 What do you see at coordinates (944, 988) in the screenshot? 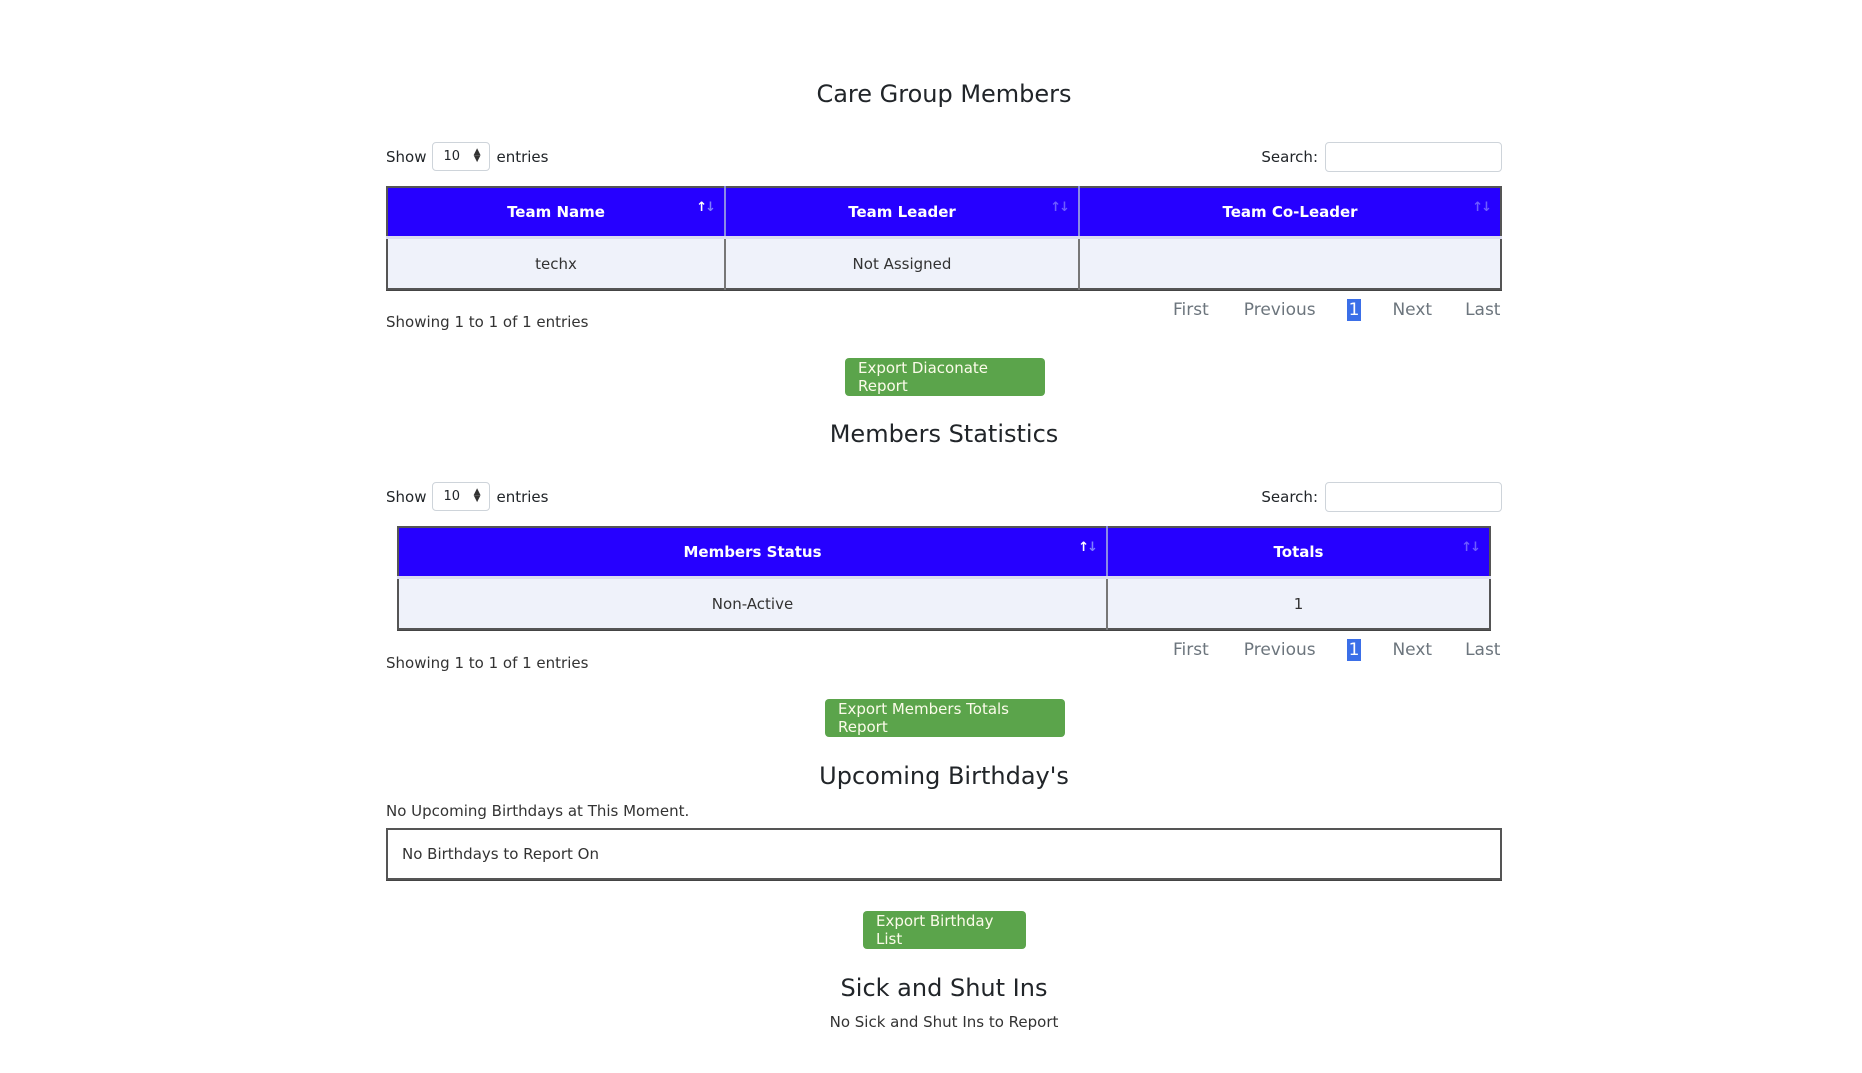
I see `sick-and-shut-ins-title: Sick and Shut Ins` at bounding box center [944, 988].